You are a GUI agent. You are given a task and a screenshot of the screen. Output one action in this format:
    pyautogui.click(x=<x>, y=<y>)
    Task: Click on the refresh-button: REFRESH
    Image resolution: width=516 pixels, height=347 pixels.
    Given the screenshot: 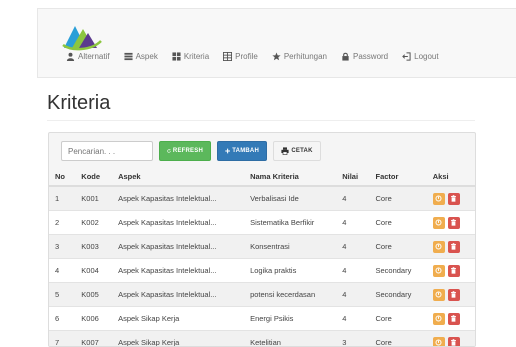 What is the action you would take?
    pyautogui.click(x=185, y=151)
    